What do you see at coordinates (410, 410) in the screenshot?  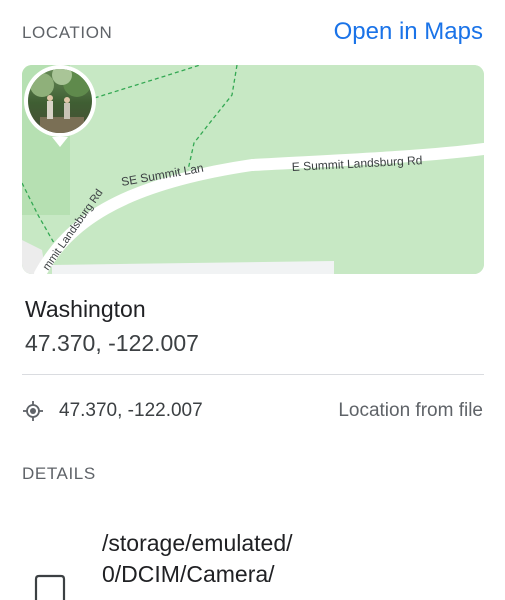 I see `location-source-label: Location from file` at bounding box center [410, 410].